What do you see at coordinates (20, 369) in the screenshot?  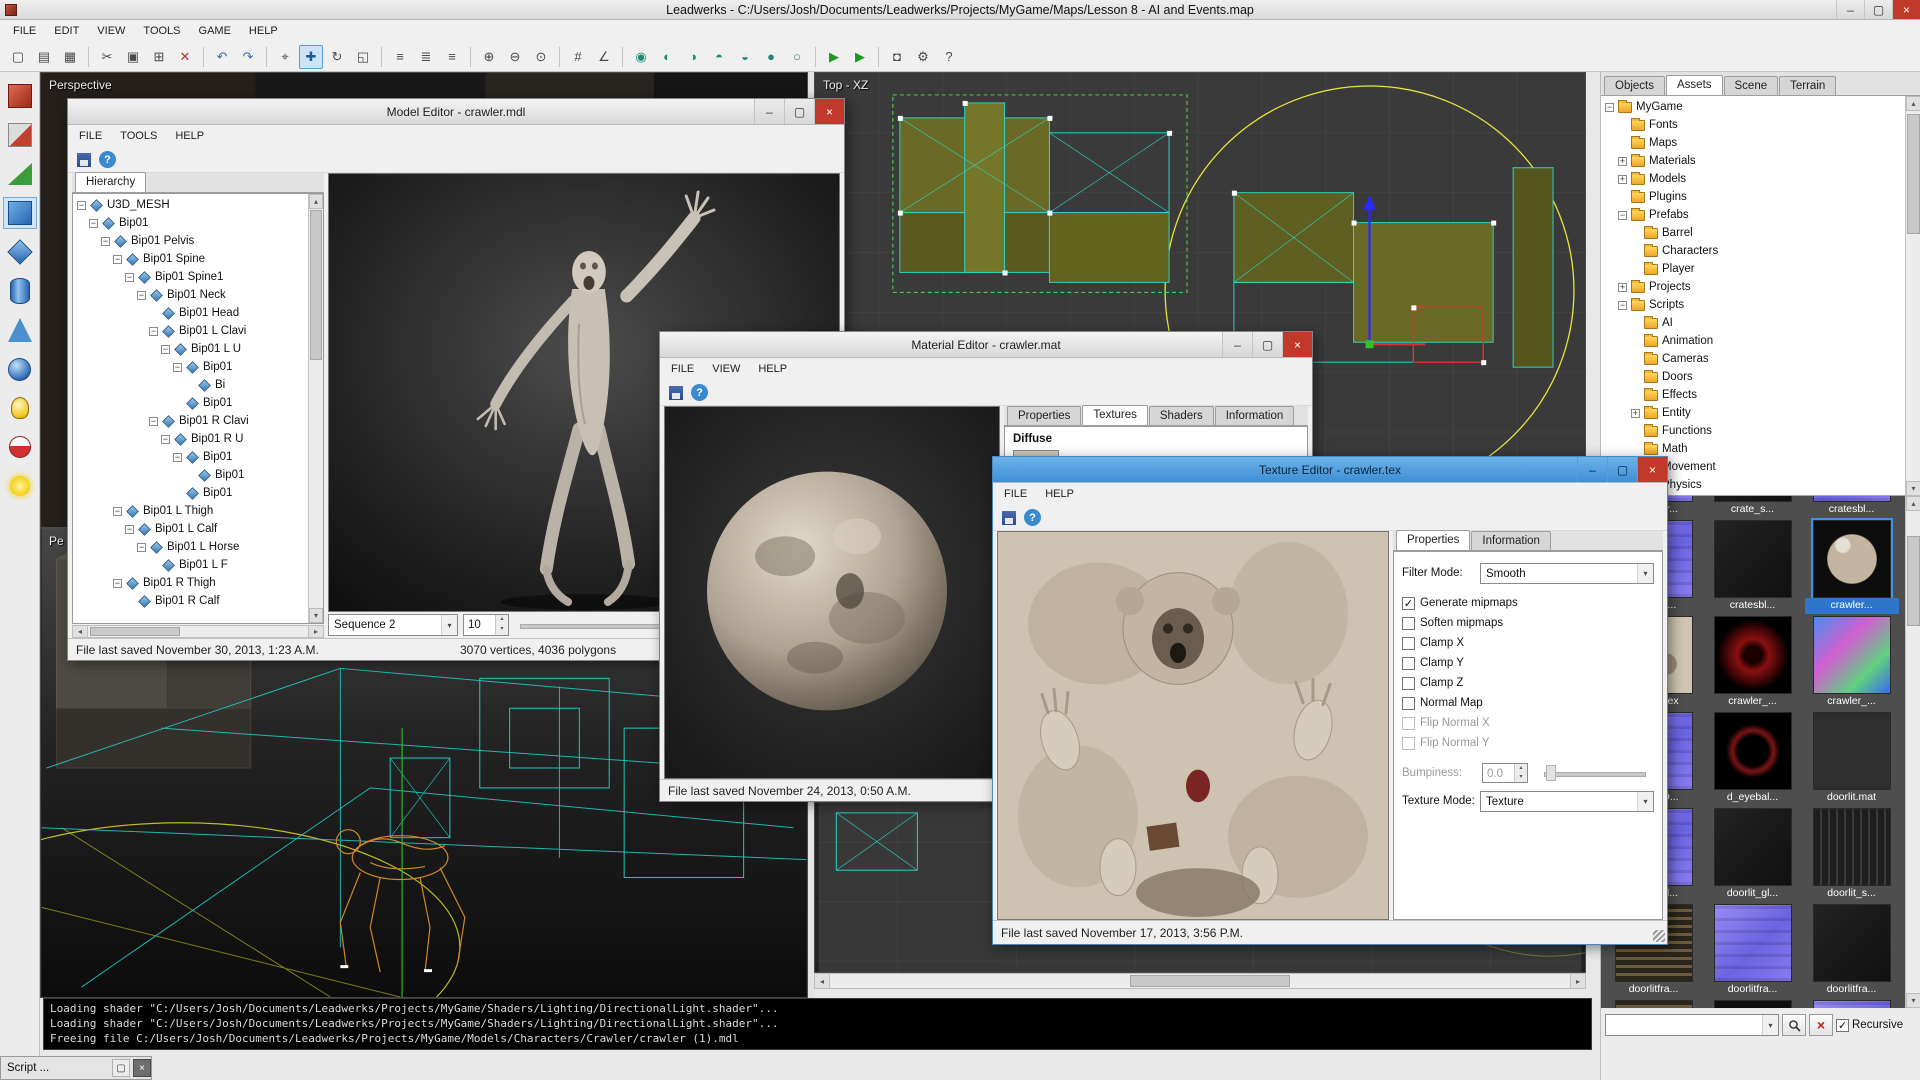 I see `create-sphere` at bounding box center [20, 369].